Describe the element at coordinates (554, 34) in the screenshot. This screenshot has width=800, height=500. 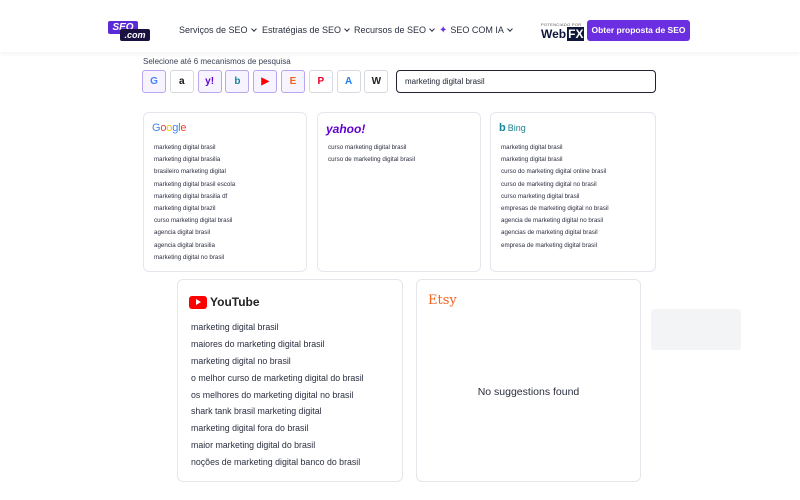
I see `webfx-web: Web` at that location.